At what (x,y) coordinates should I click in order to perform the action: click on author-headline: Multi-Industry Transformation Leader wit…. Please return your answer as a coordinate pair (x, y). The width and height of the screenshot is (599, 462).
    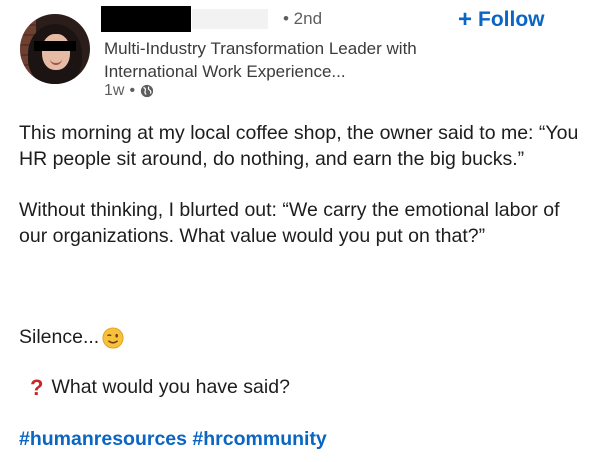
    Looking at the image, I should click on (260, 60).